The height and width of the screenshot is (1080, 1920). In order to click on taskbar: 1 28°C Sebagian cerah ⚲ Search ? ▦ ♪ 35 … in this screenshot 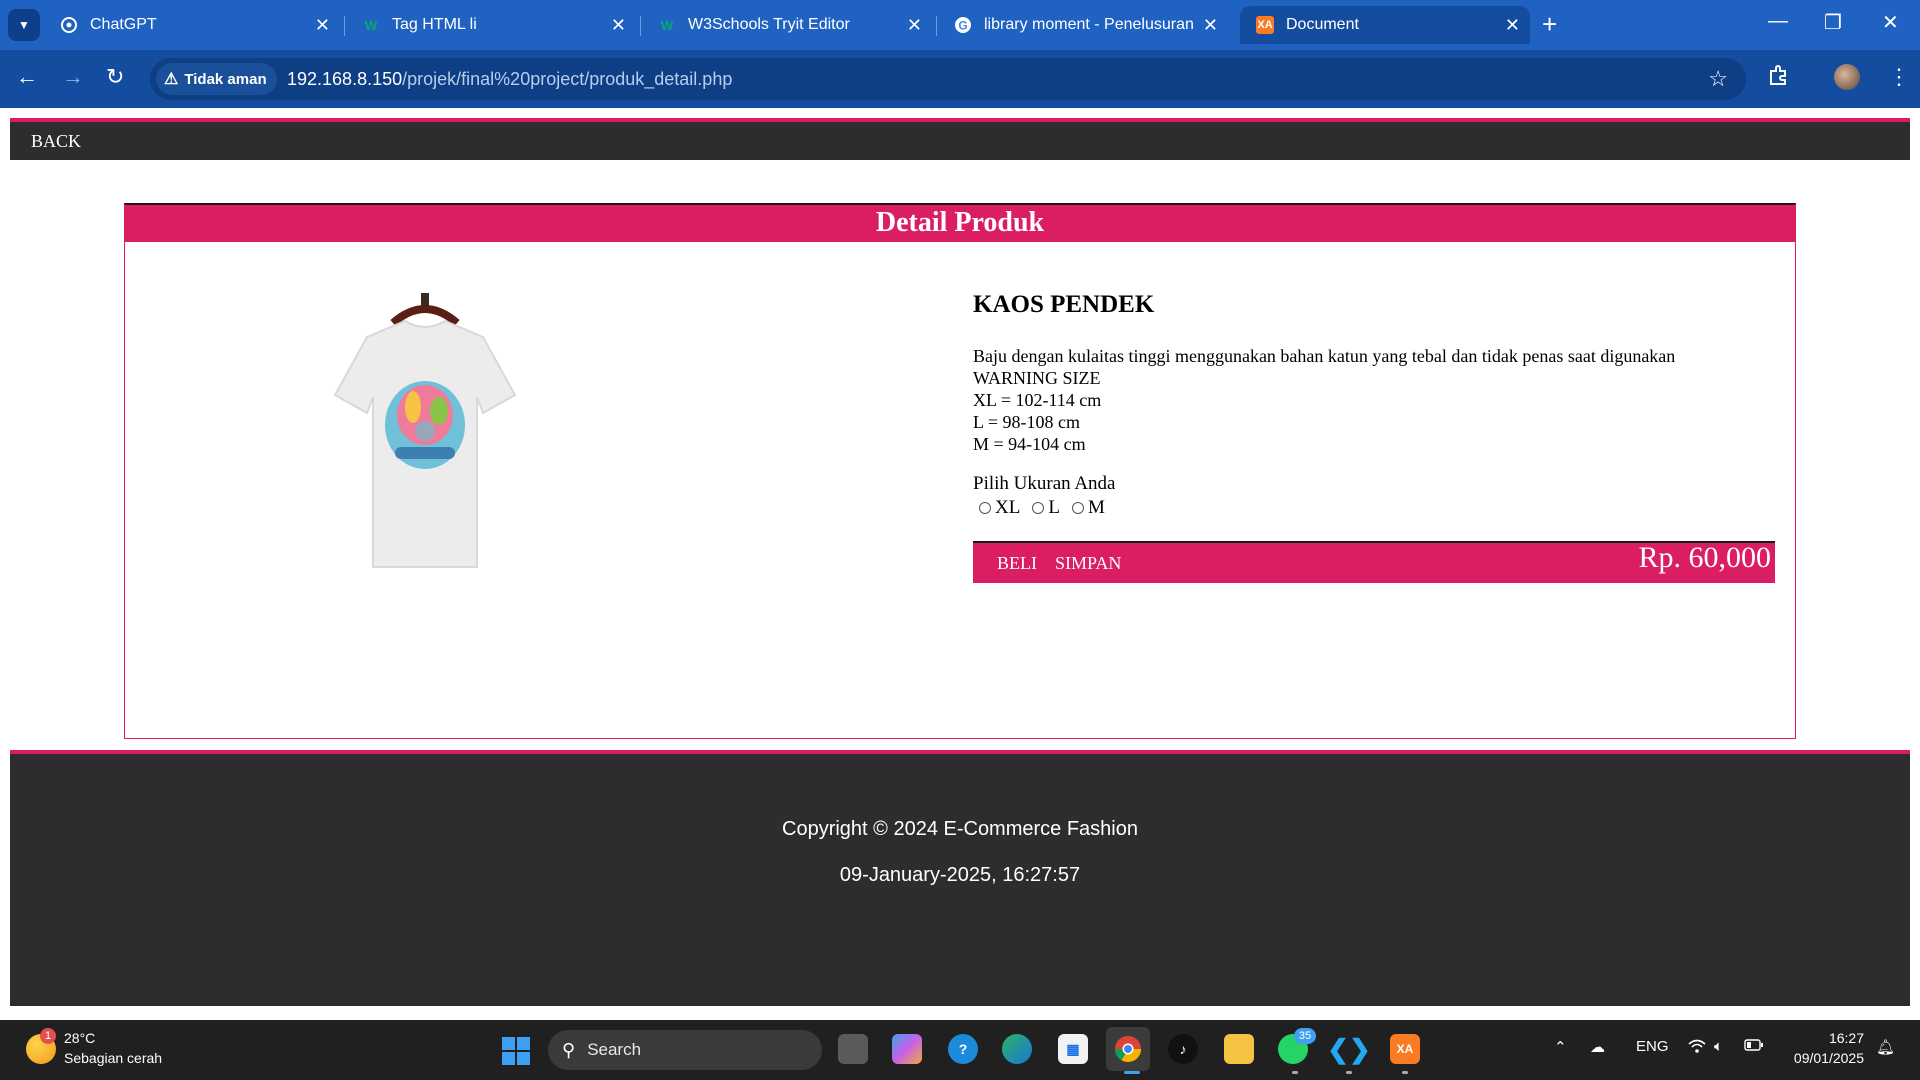, I will do `click(960, 1050)`.